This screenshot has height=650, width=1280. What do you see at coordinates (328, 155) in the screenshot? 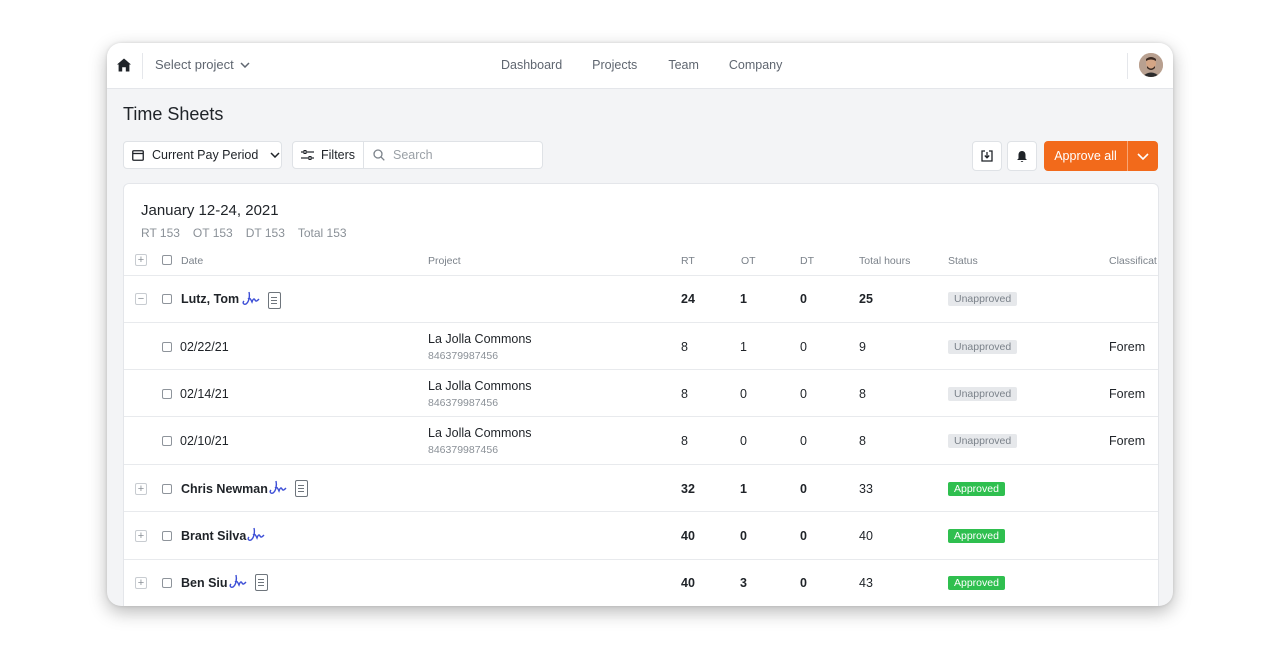
I see `filters-button: Filters` at bounding box center [328, 155].